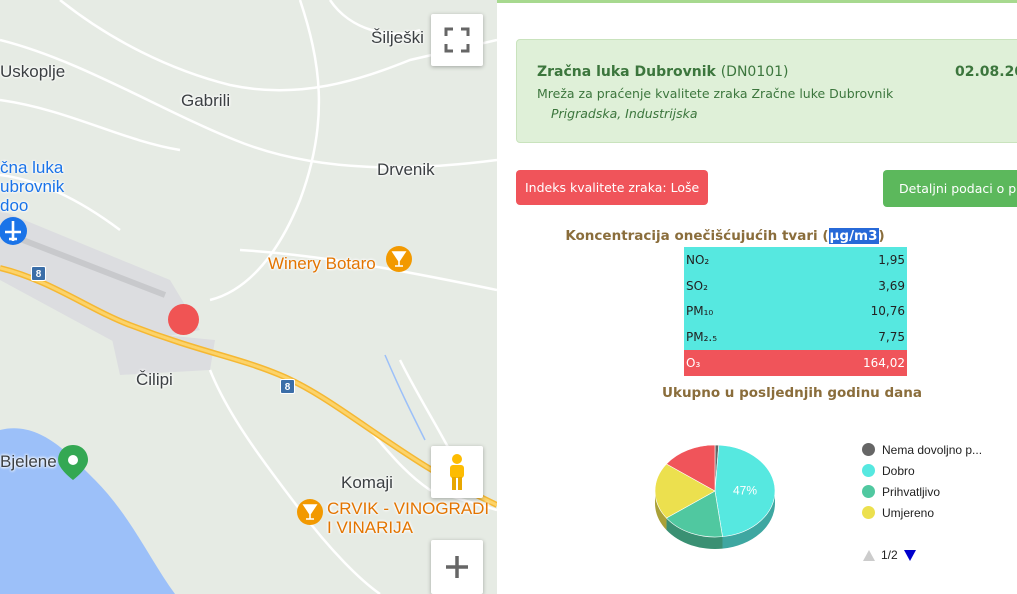  Describe the element at coordinates (887, 311) in the screenshot. I see `pollutant-value: 10,76` at that location.